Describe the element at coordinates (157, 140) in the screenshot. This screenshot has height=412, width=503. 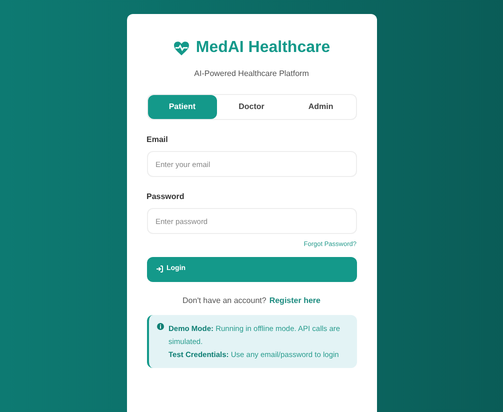
I see `field-label: Email` at that location.